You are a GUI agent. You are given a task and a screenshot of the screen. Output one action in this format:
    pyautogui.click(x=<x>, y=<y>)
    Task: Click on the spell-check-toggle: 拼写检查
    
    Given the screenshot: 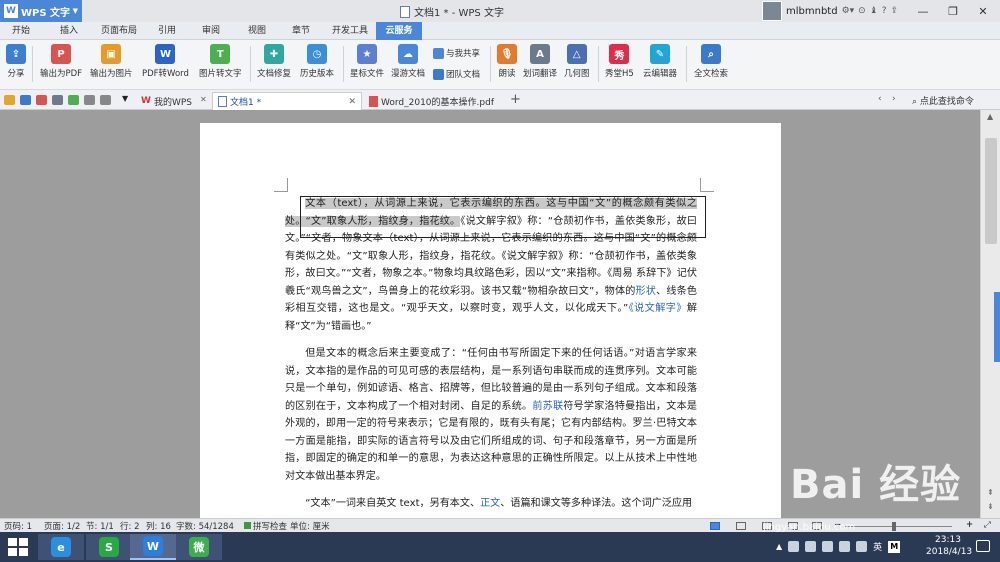 What is the action you would take?
    pyautogui.click(x=265, y=526)
    